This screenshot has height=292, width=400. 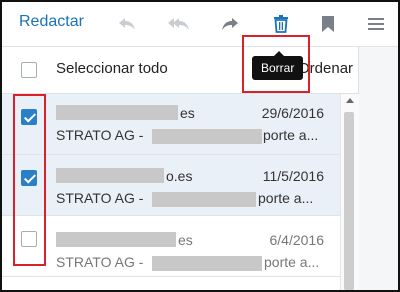 What do you see at coordinates (378, 168) in the screenshot?
I see `reading-pane` at bounding box center [378, 168].